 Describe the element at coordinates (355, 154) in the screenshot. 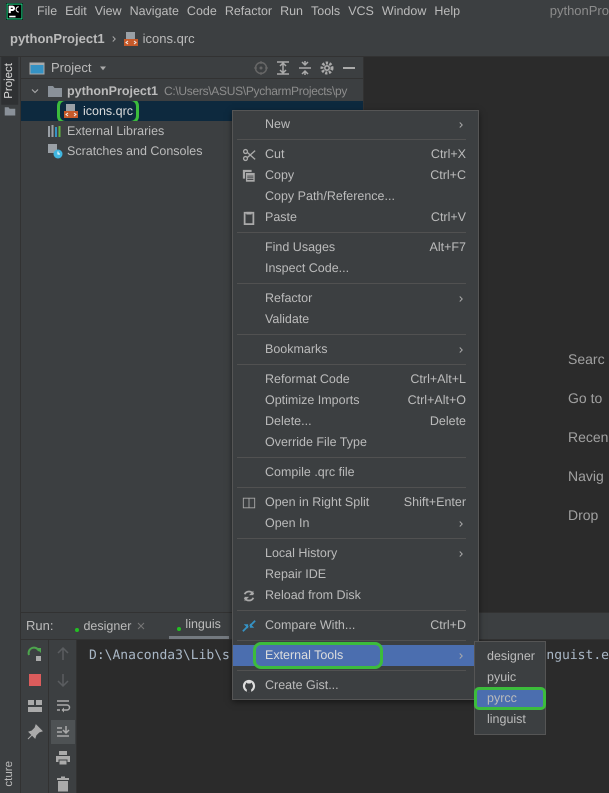

I see `menu-item: Cut Ctrl+X` at that location.